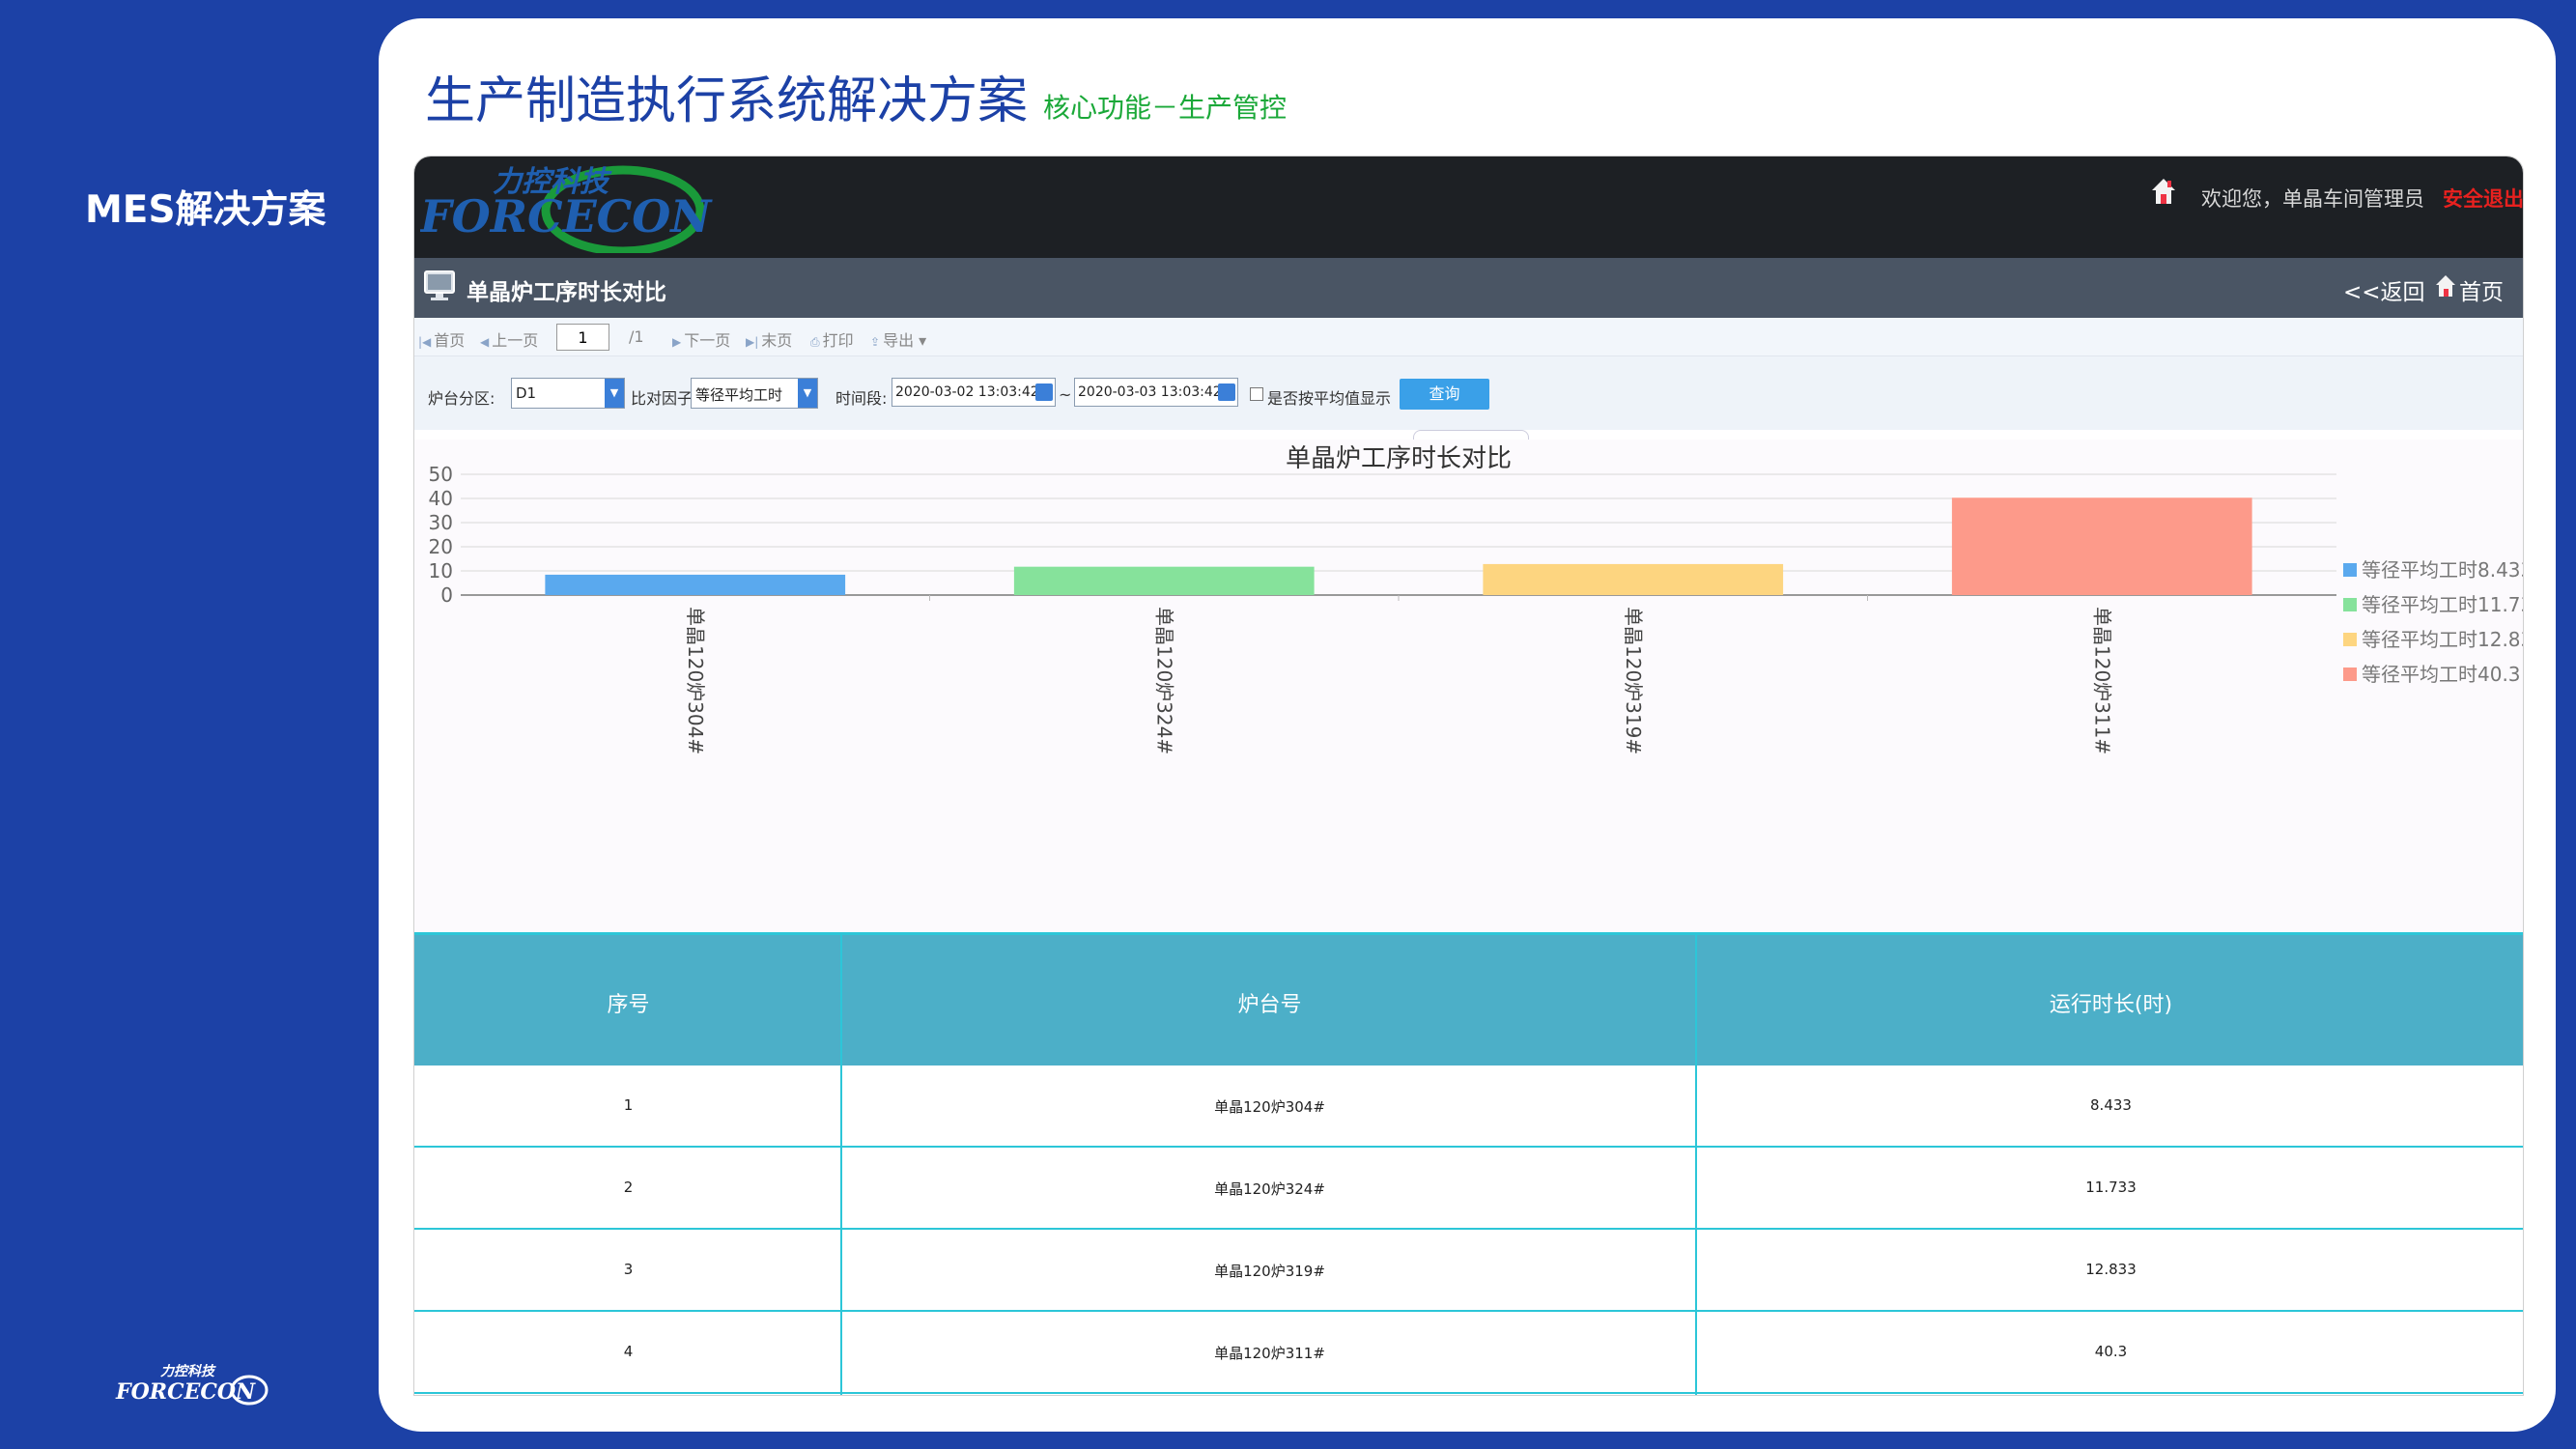  What do you see at coordinates (628, 1269) in the screenshot?
I see `cell-index: 3` at bounding box center [628, 1269].